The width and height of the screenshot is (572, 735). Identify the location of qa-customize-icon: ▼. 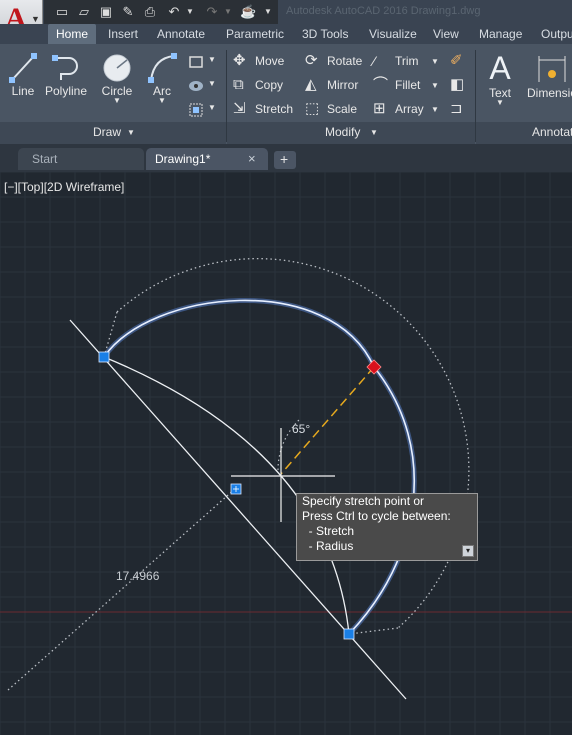
(268, 12).